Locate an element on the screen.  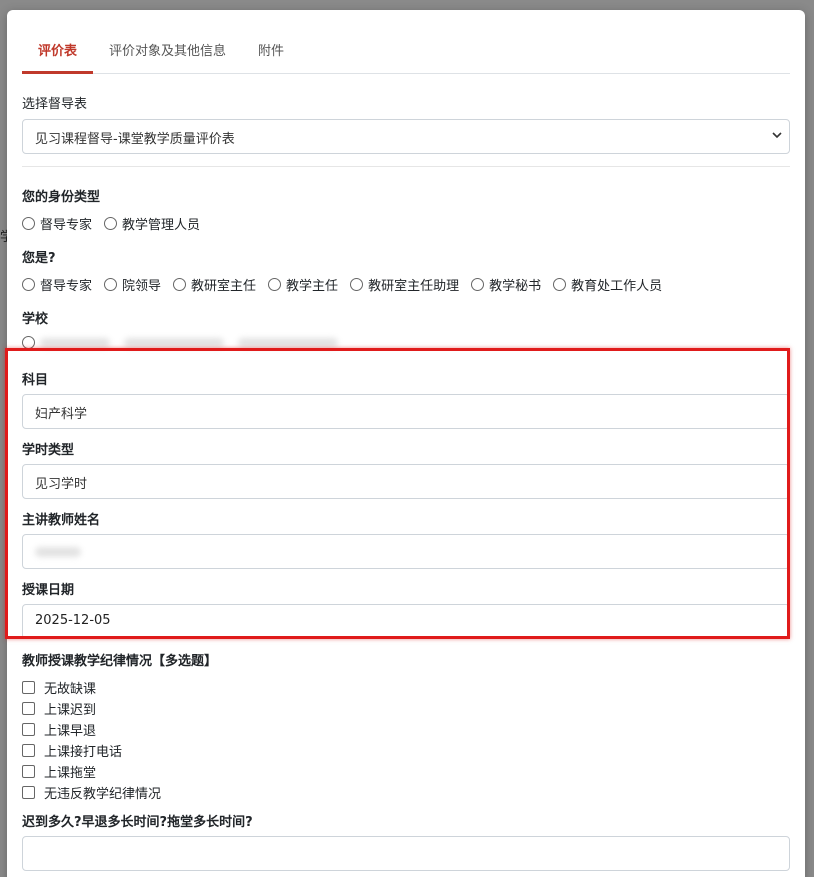
lecture-date-label: 授课日期 is located at coordinates (48, 590).